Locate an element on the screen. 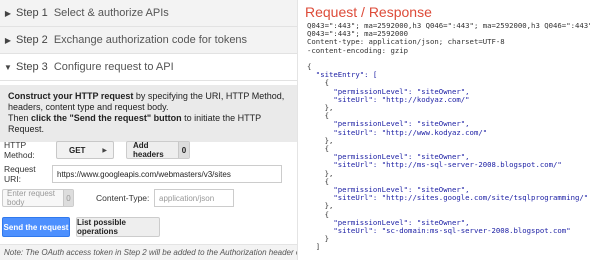 The image size is (590, 260). send-request-button: Send the request is located at coordinates (36, 227).